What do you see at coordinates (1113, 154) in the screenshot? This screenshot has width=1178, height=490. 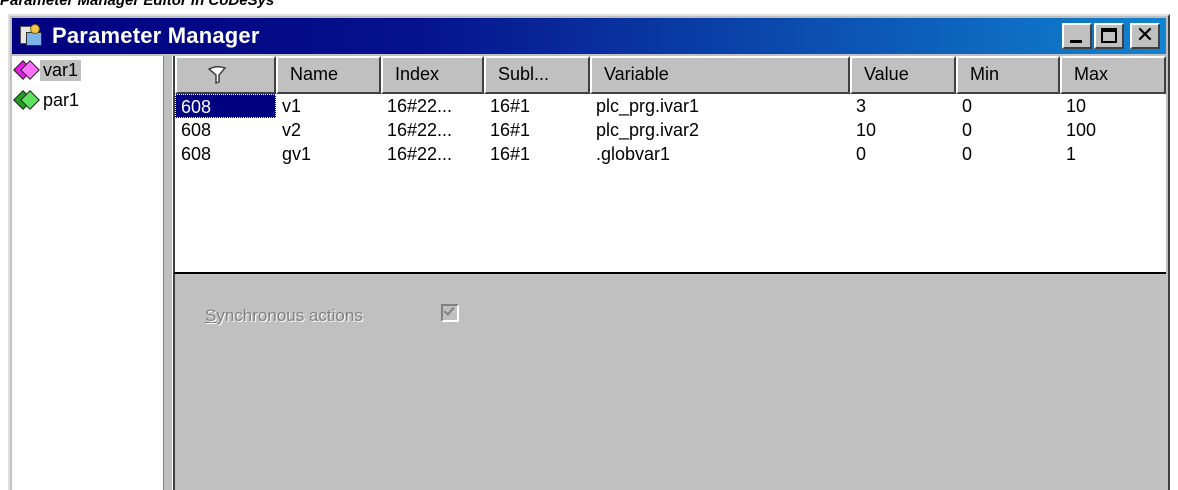 I see `table-cell: 1` at bounding box center [1113, 154].